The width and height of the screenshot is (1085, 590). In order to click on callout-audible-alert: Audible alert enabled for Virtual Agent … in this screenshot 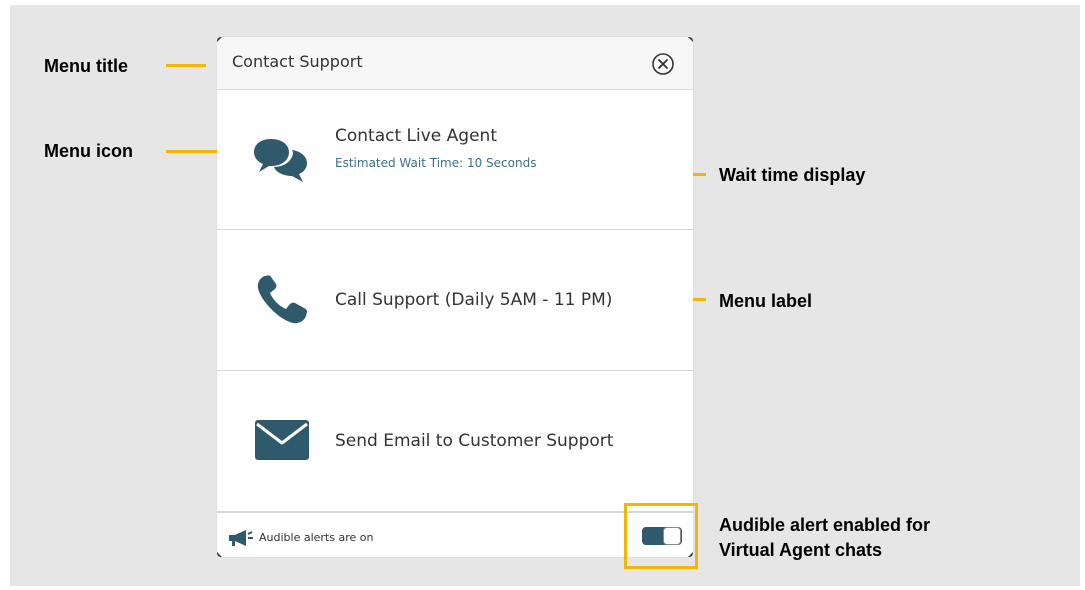, I will do `click(824, 538)`.